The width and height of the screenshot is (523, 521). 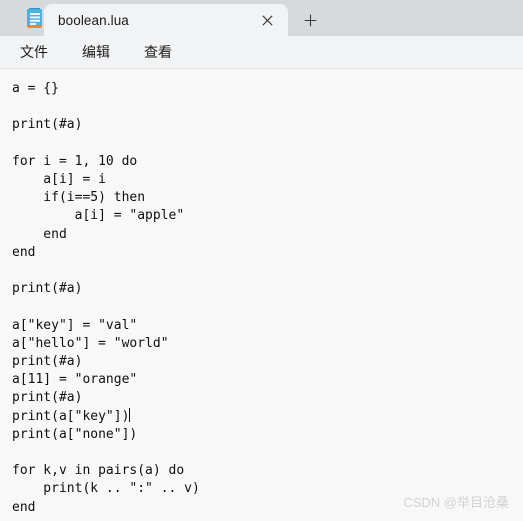 I want to click on menu-item-view: 查看, so click(x=158, y=52).